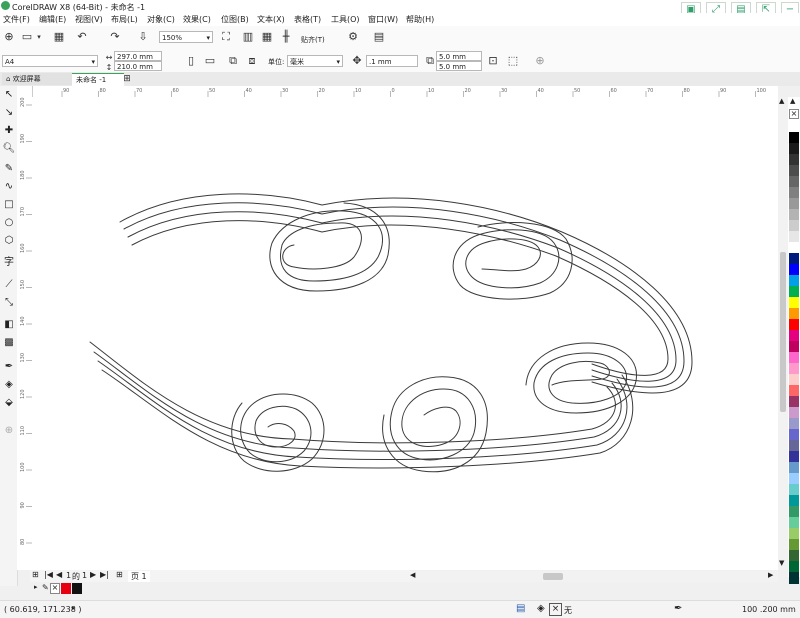 The width and height of the screenshot is (800, 618). What do you see at coordinates (540, 61) in the screenshot?
I see `add-icon: ⊕` at bounding box center [540, 61].